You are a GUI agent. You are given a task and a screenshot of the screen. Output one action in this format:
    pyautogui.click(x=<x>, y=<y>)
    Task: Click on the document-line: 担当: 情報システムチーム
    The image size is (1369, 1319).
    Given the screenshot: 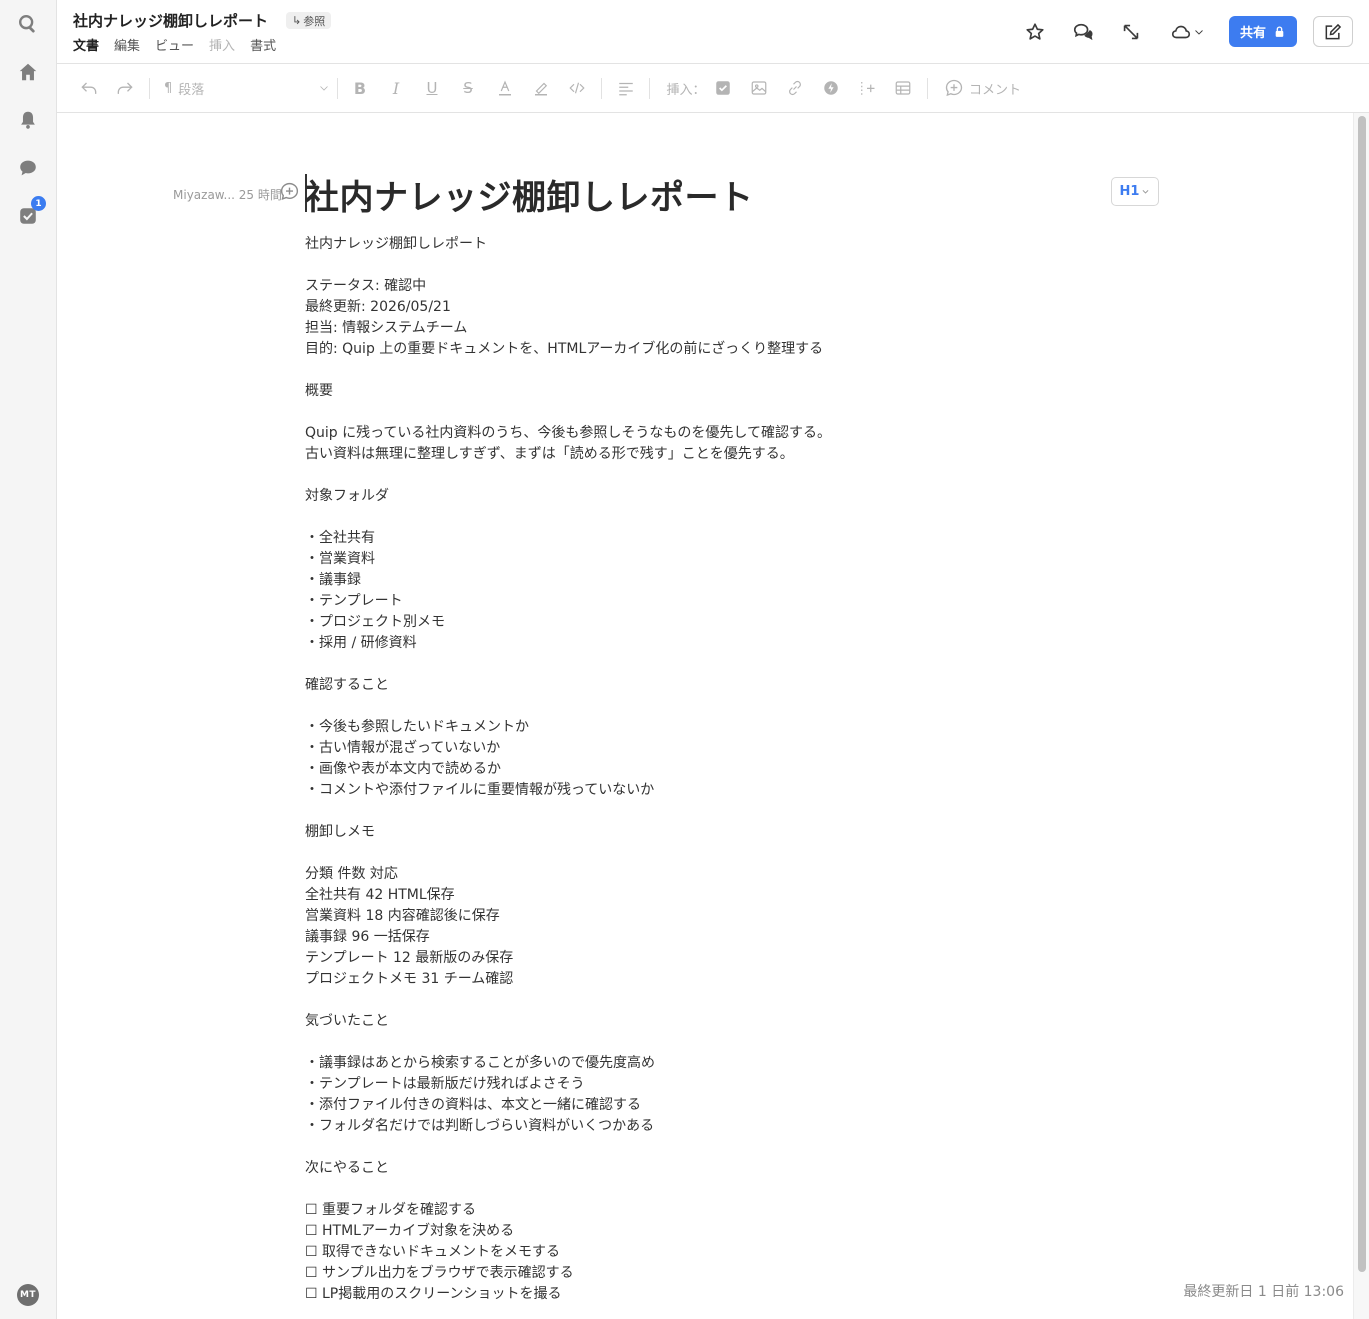 What is the action you would take?
    pyautogui.click(x=568, y=328)
    